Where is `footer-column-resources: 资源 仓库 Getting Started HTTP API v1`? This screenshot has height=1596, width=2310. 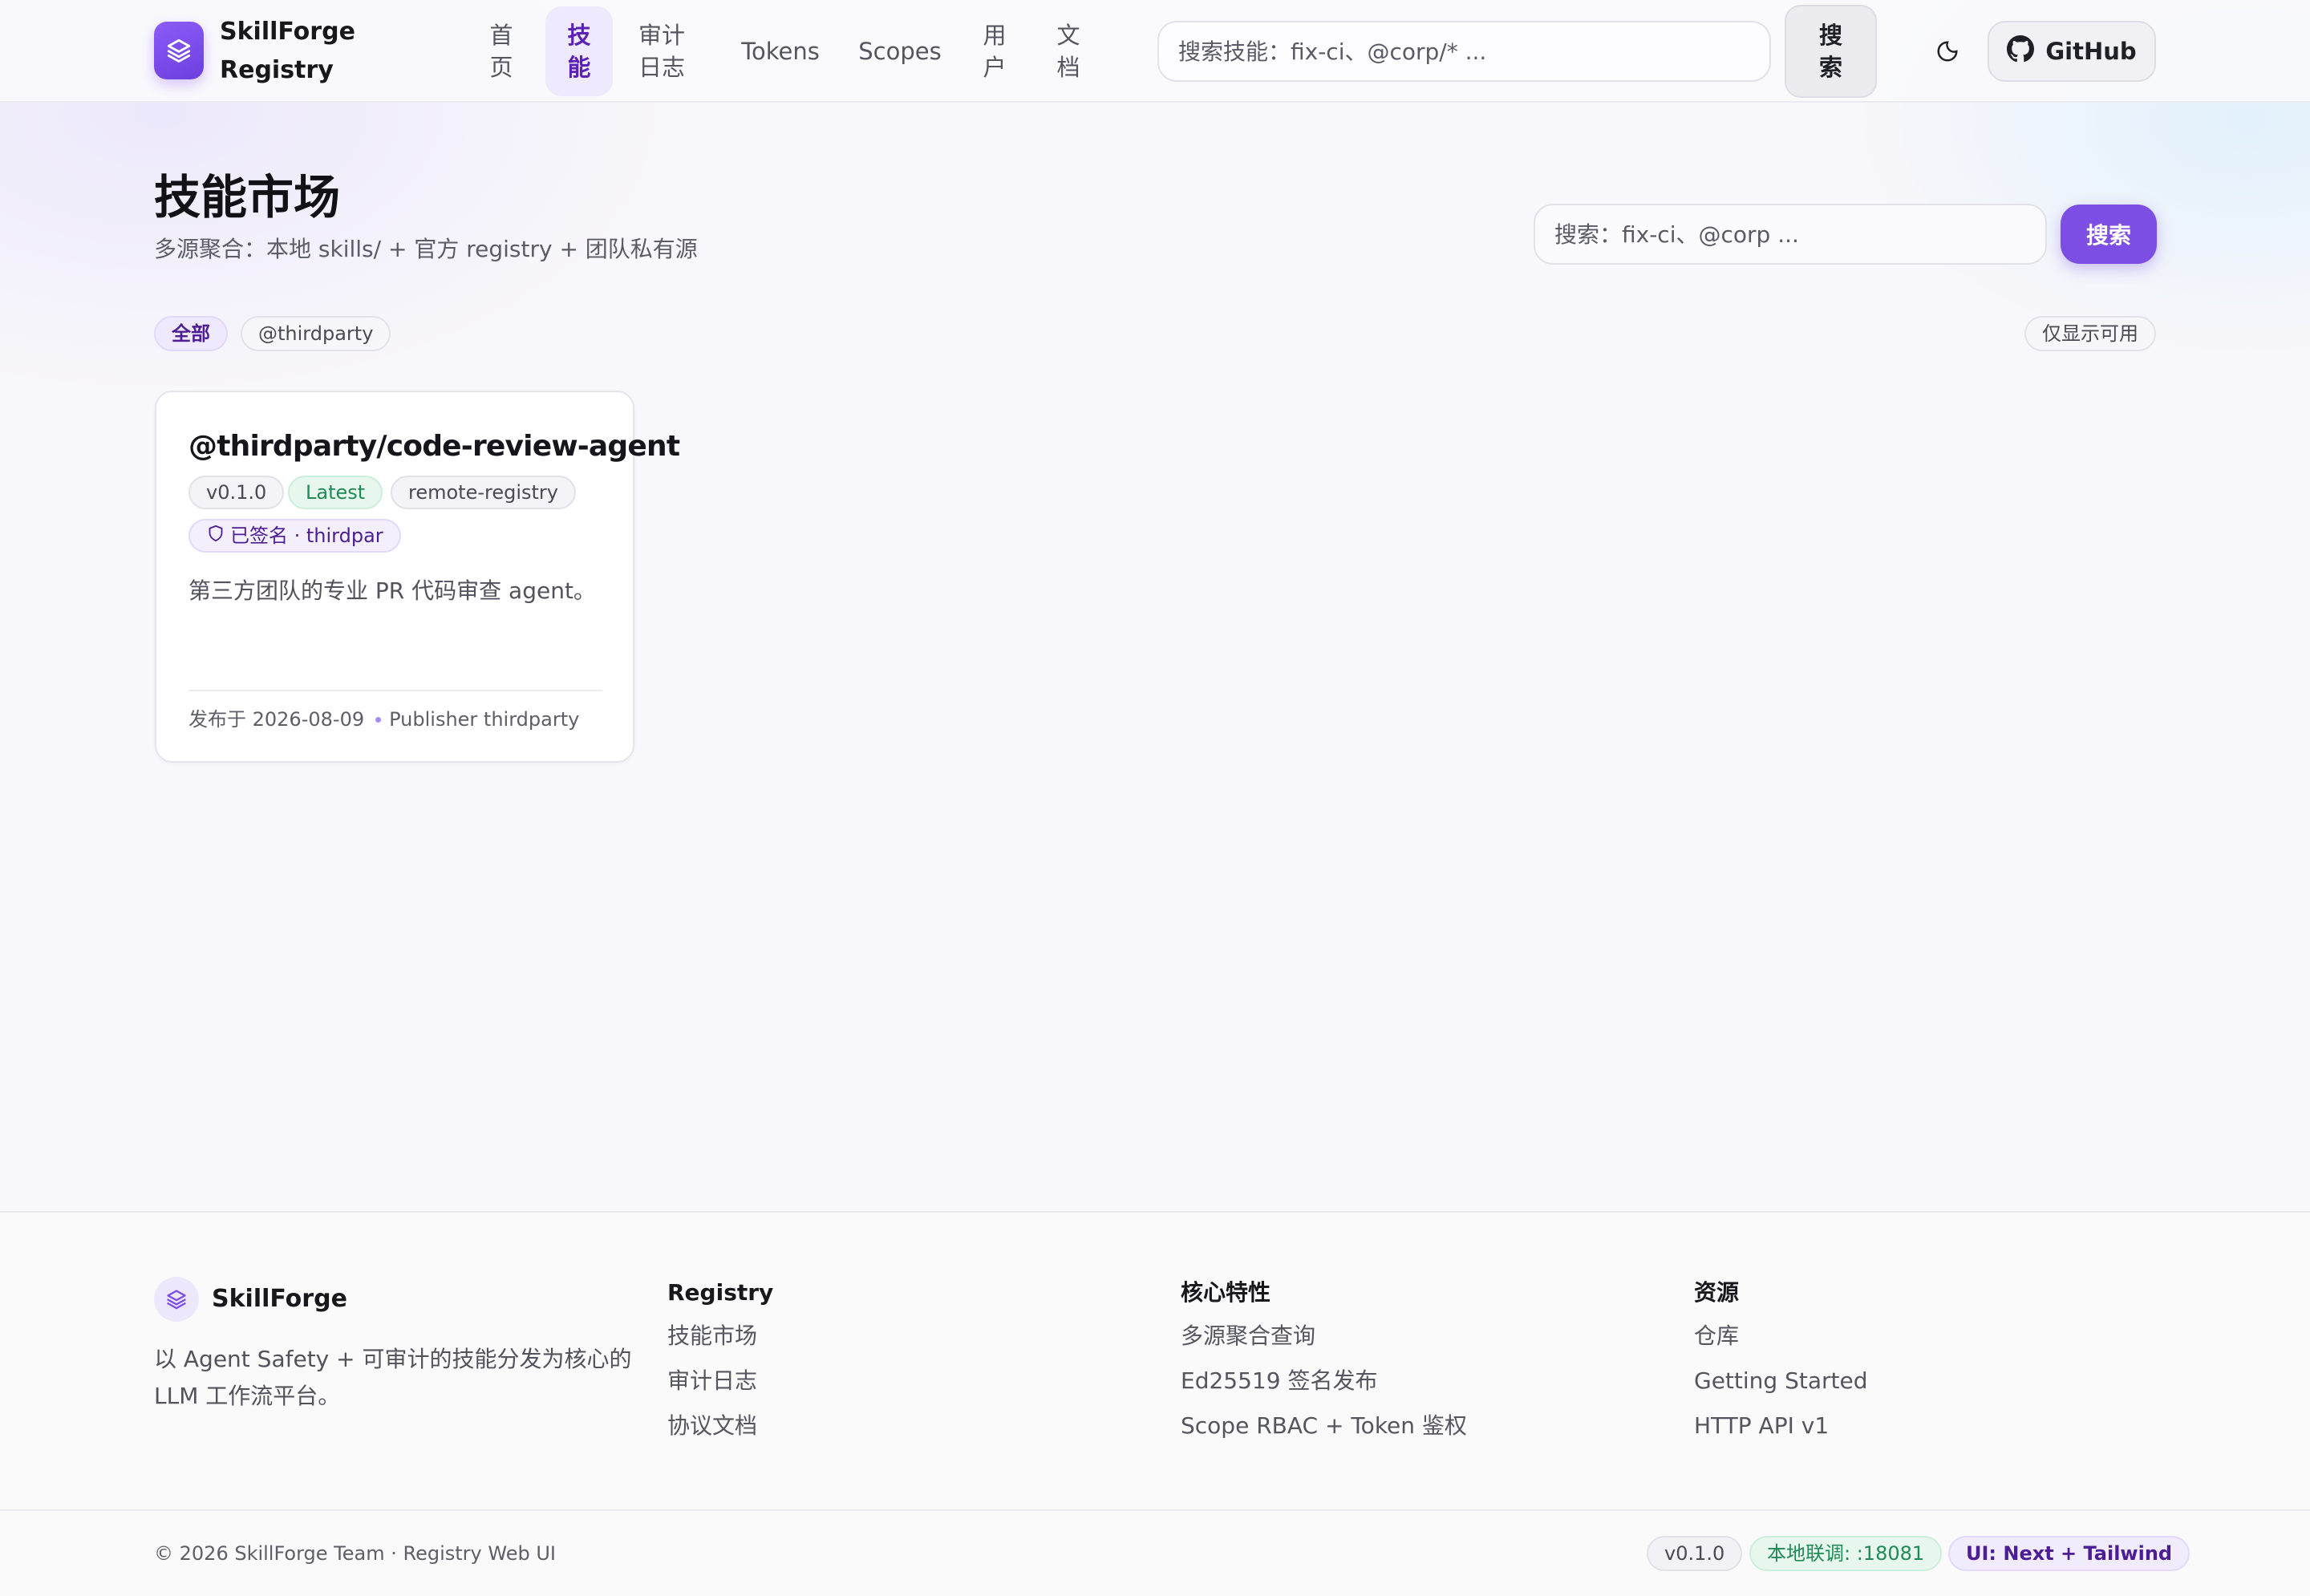
footer-column-resources: 资源 仓库 Getting Started HTTP API v1 is located at coordinates (1781, 1366).